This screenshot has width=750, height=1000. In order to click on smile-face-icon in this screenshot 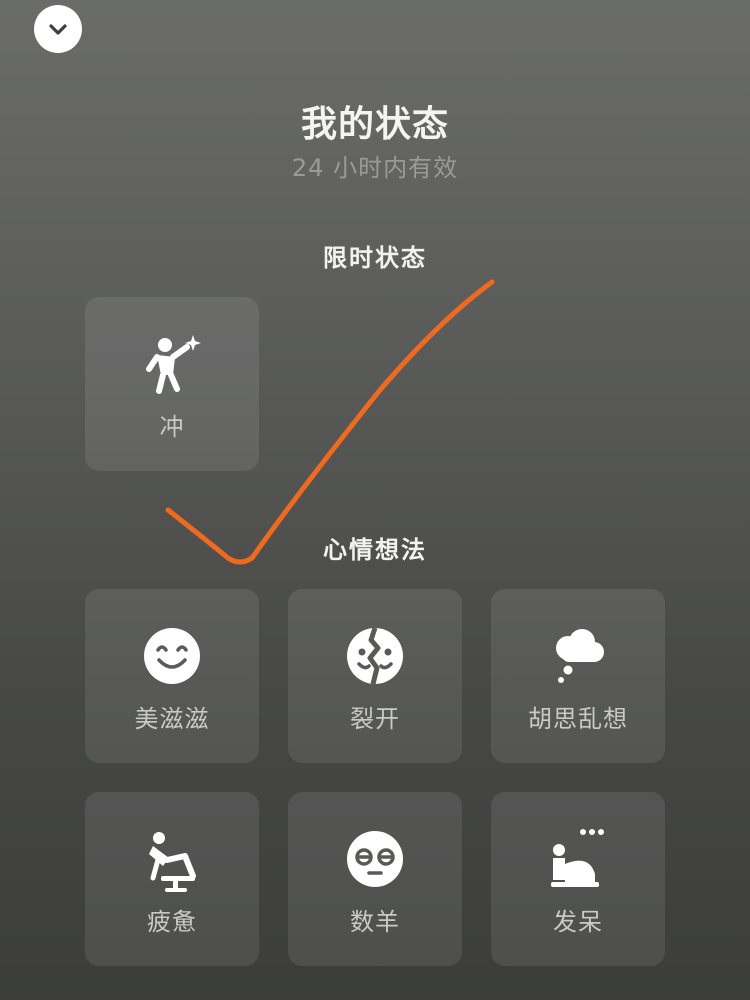, I will do `click(172, 656)`.